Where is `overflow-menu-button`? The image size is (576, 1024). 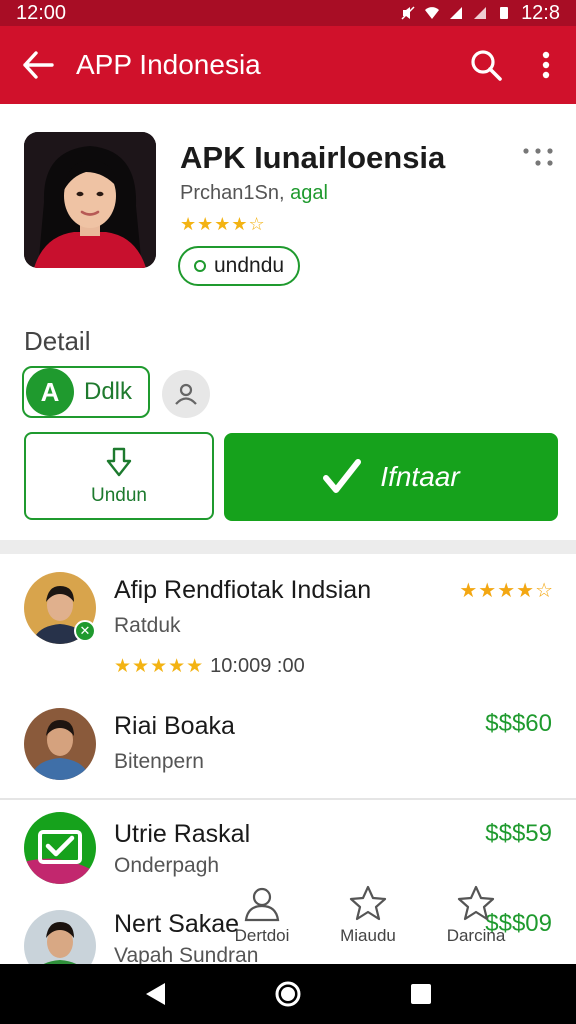 overflow-menu-button is located at coordinates (546, 65).